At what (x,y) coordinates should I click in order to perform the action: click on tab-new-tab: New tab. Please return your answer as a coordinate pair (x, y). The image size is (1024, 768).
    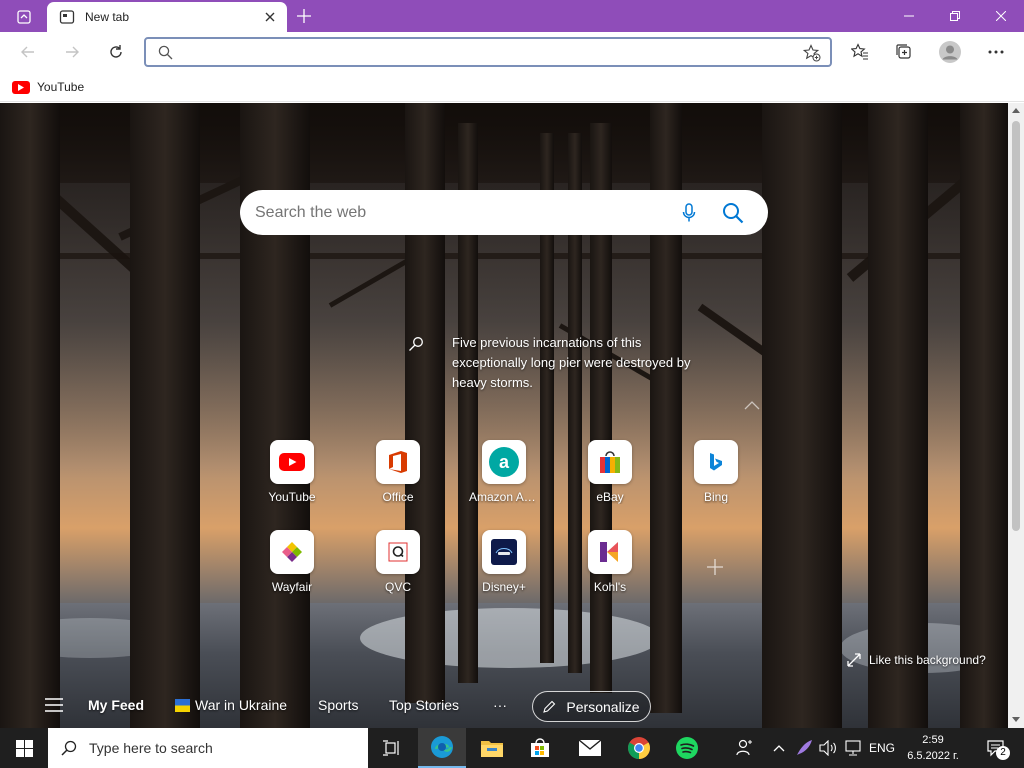
    Looking at the image, I should click on (167, 17).